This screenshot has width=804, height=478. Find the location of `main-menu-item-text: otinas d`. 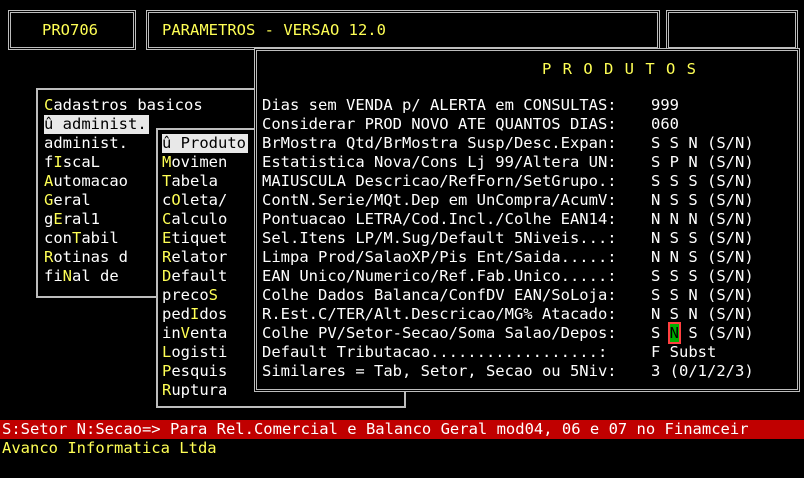

main-menu-item-text: otinas d is located at coordinates (90, 257).